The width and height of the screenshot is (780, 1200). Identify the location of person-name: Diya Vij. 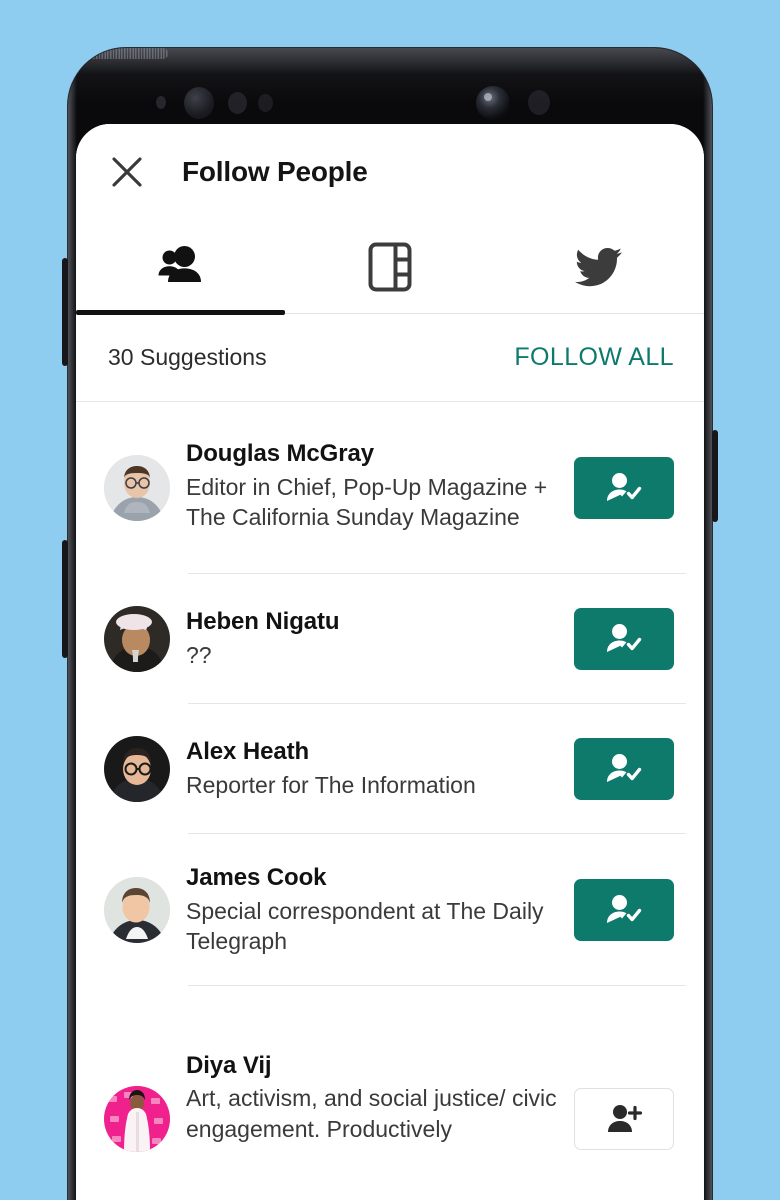
(229, 1065).